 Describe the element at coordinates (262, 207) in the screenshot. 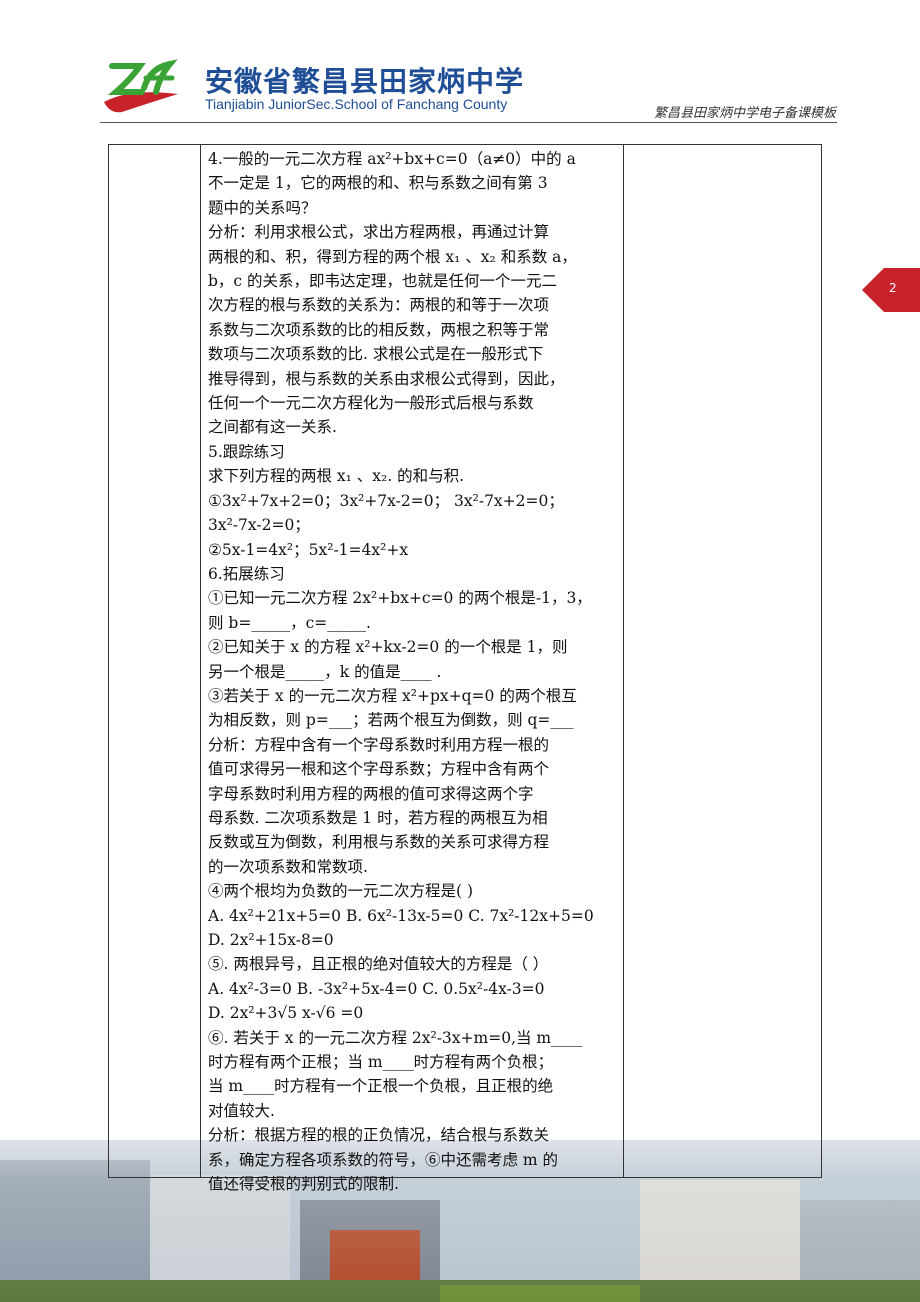

I see `text-line: 题中的关系吗？` at that location.